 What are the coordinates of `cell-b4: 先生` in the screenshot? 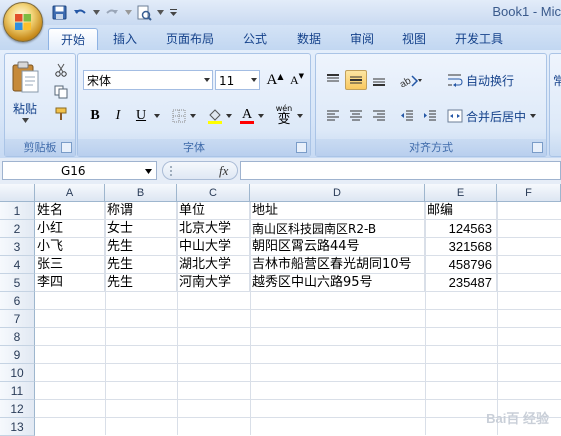 It's located at (141, 265).